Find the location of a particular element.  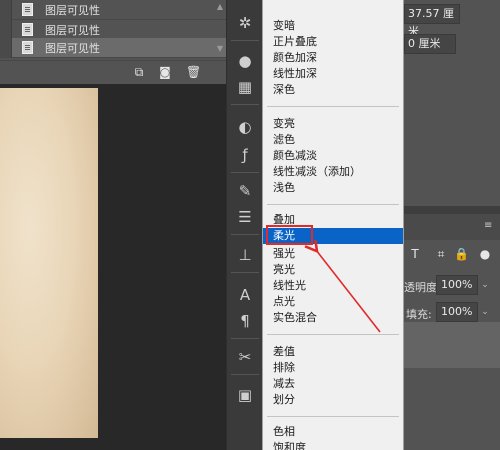

layer-row-selected is located at coordinates (452, 345).